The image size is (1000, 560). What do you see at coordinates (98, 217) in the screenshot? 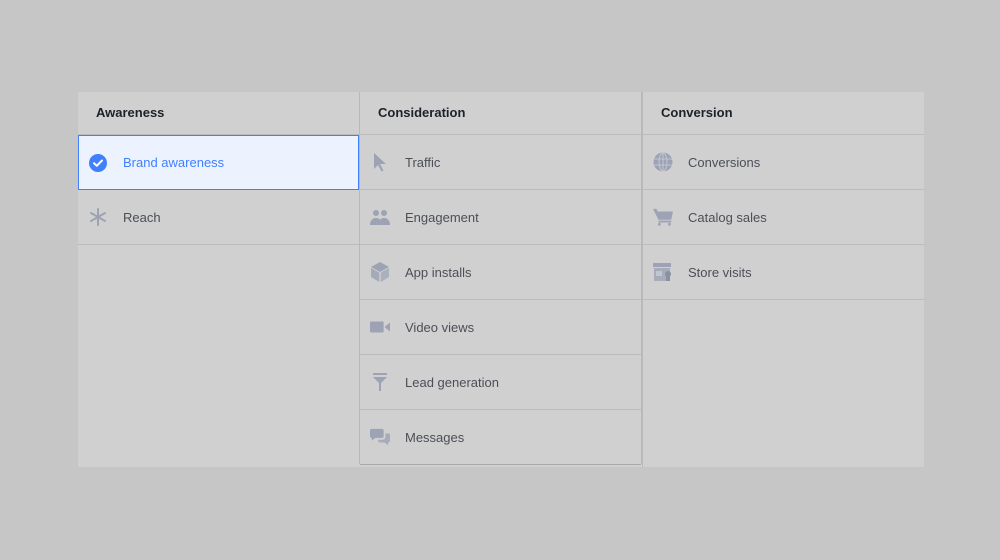
I see `reach-icon` at bounding box center [98, 217].